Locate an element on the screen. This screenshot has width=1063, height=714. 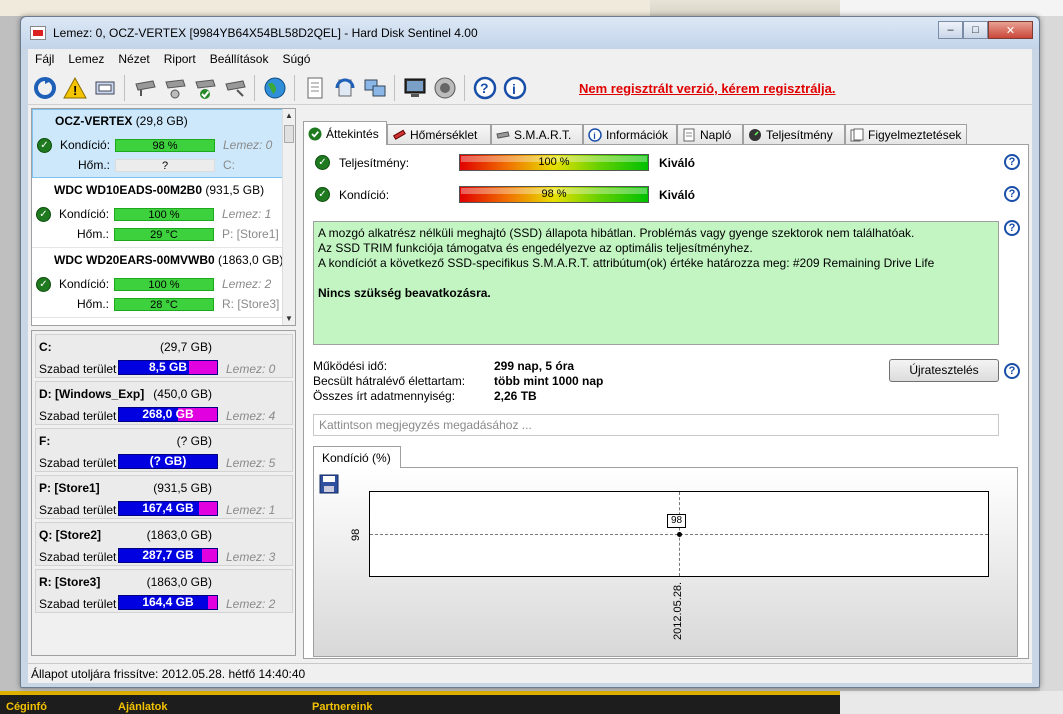
menu-beallitasok: Beállítások is located at coordinates (239, 59).